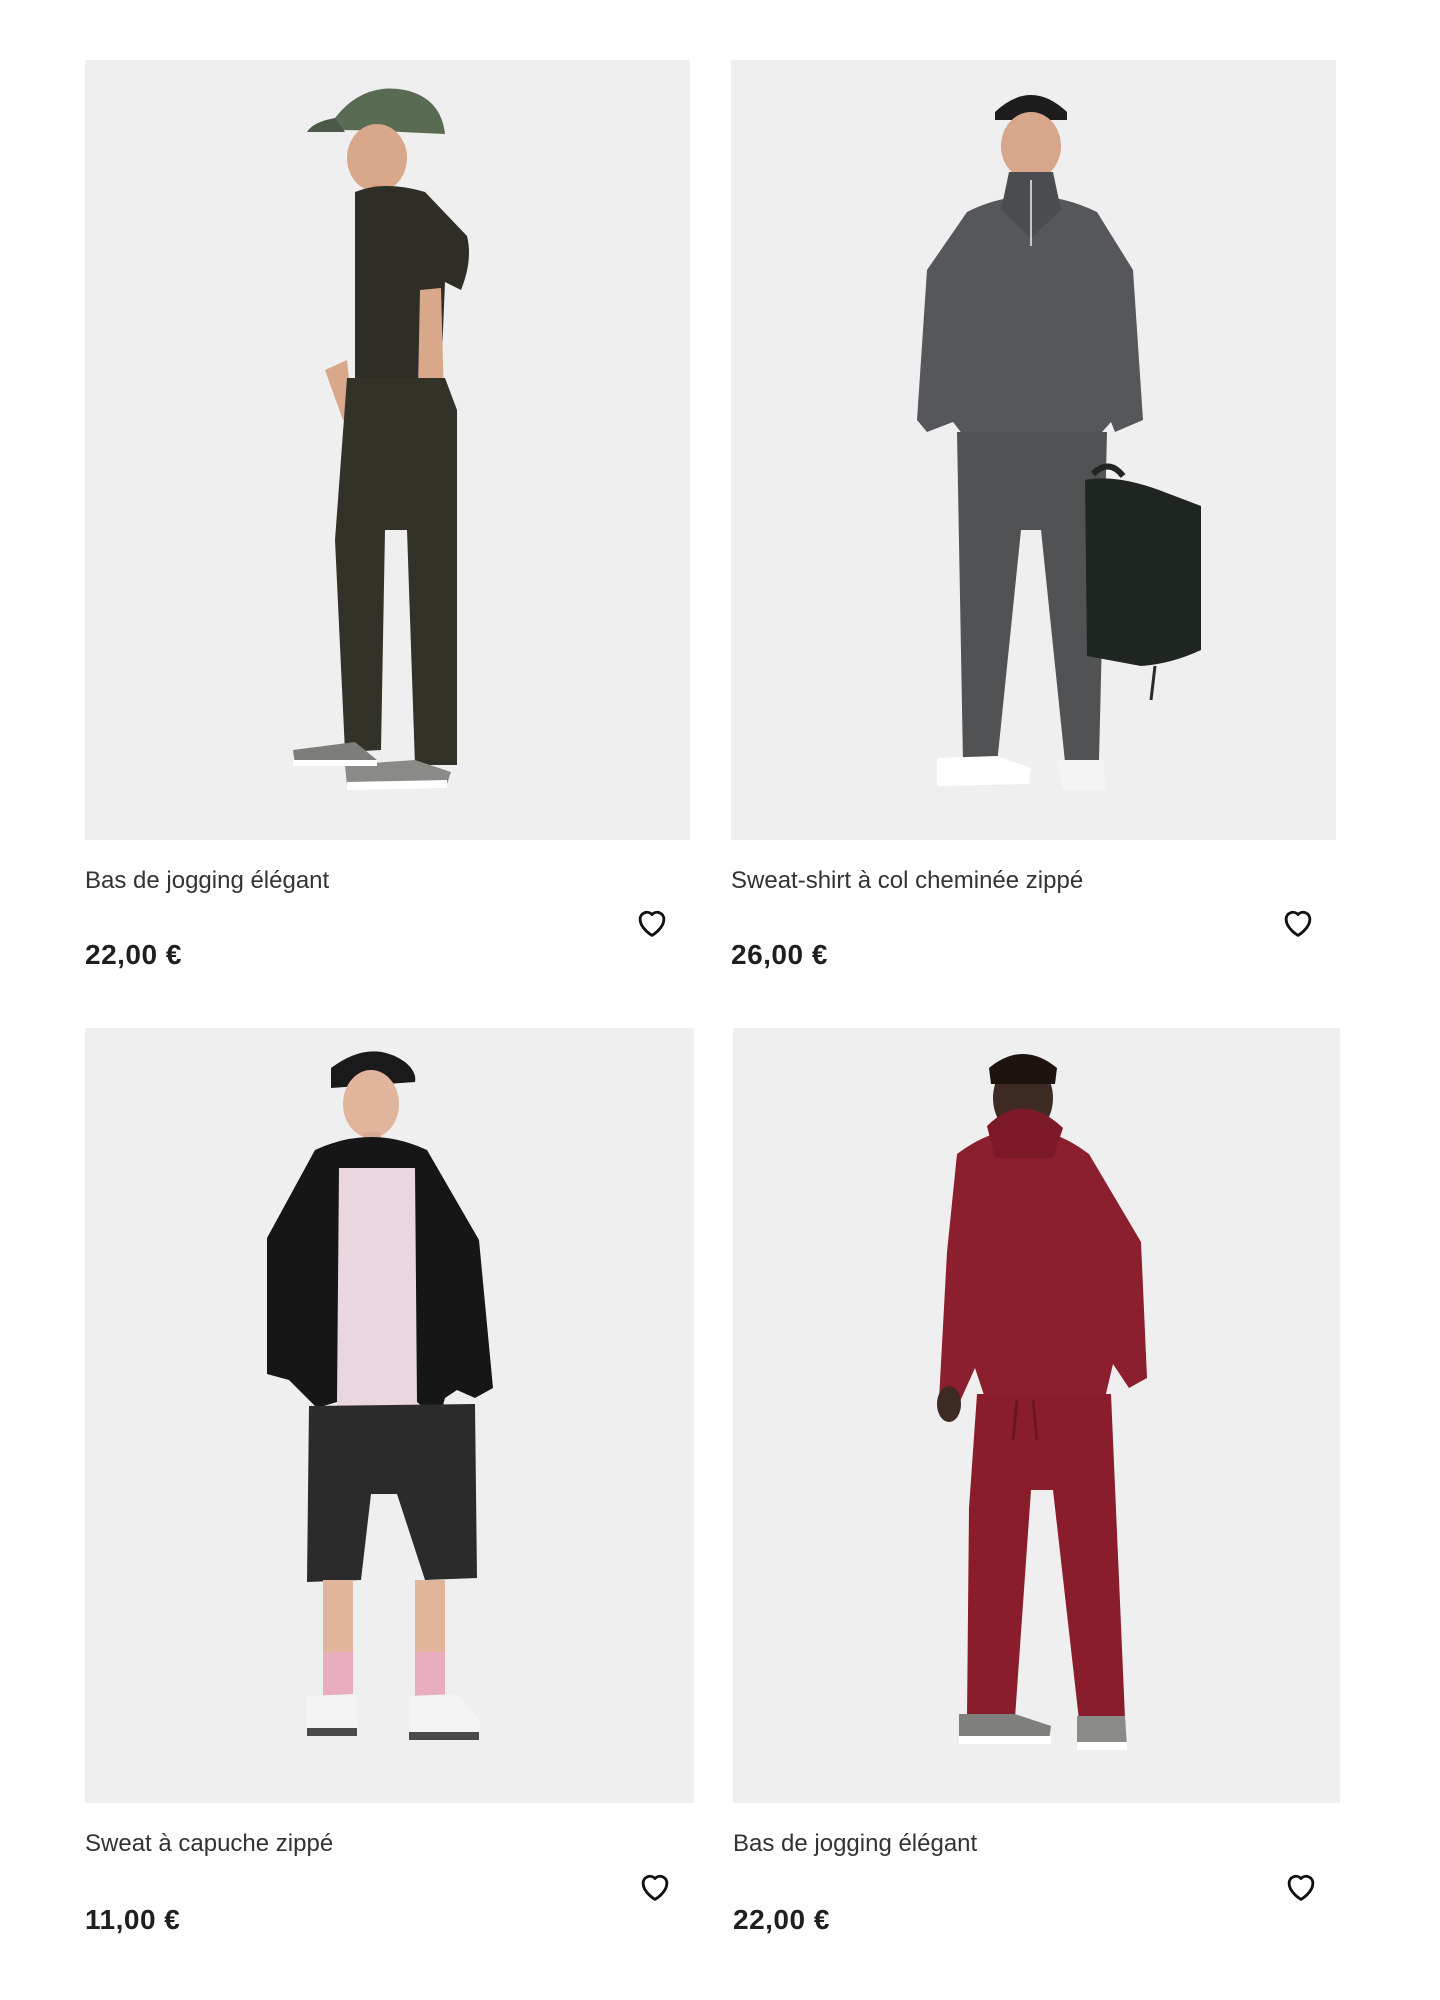 The width and height of the screenshot is (1440, 2000). I want to click on product-price: 11,00 €, so click(133, 1919).